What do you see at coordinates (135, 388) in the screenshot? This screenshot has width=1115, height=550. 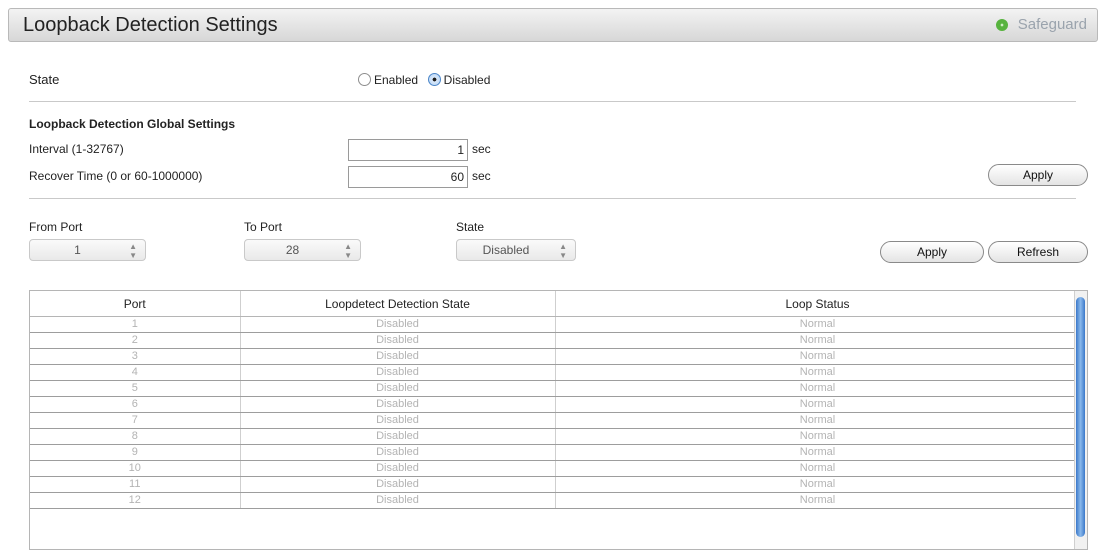 I see `port-cell: 5` at bounding box center [135, 388].